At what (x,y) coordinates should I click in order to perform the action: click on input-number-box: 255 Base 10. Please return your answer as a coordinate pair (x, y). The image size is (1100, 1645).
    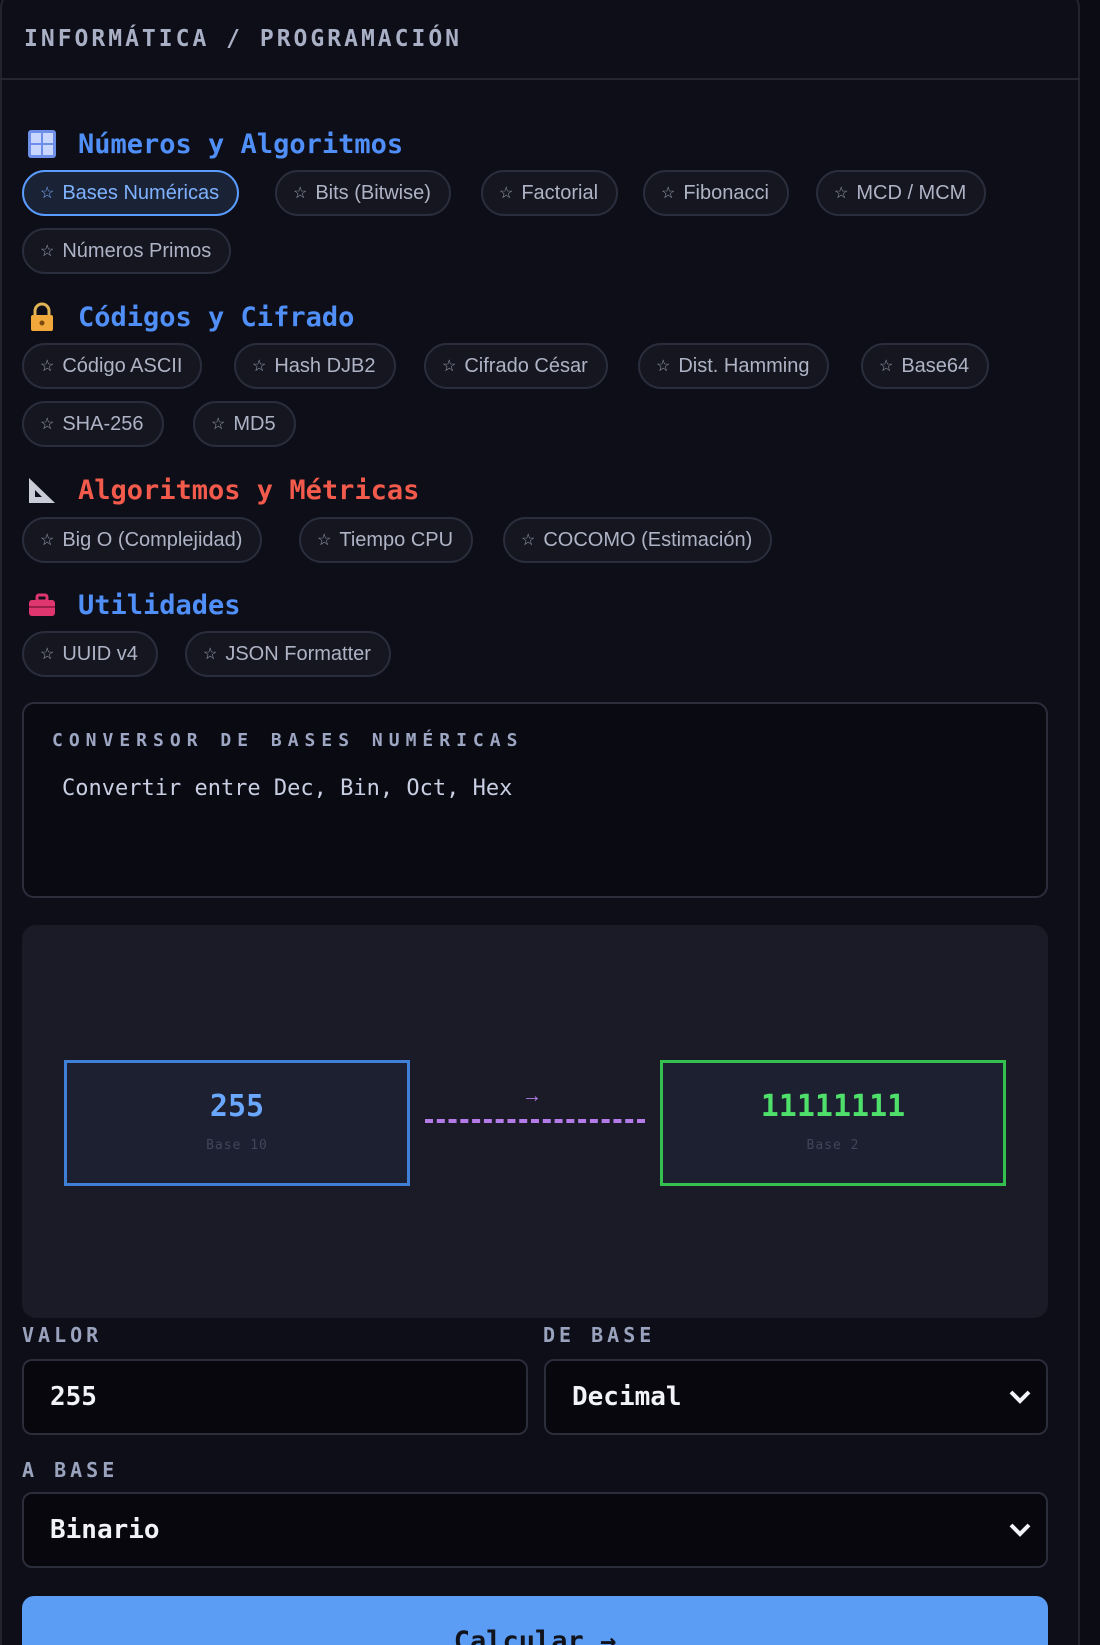
    Looking at the image, I should click on (237, 1123).